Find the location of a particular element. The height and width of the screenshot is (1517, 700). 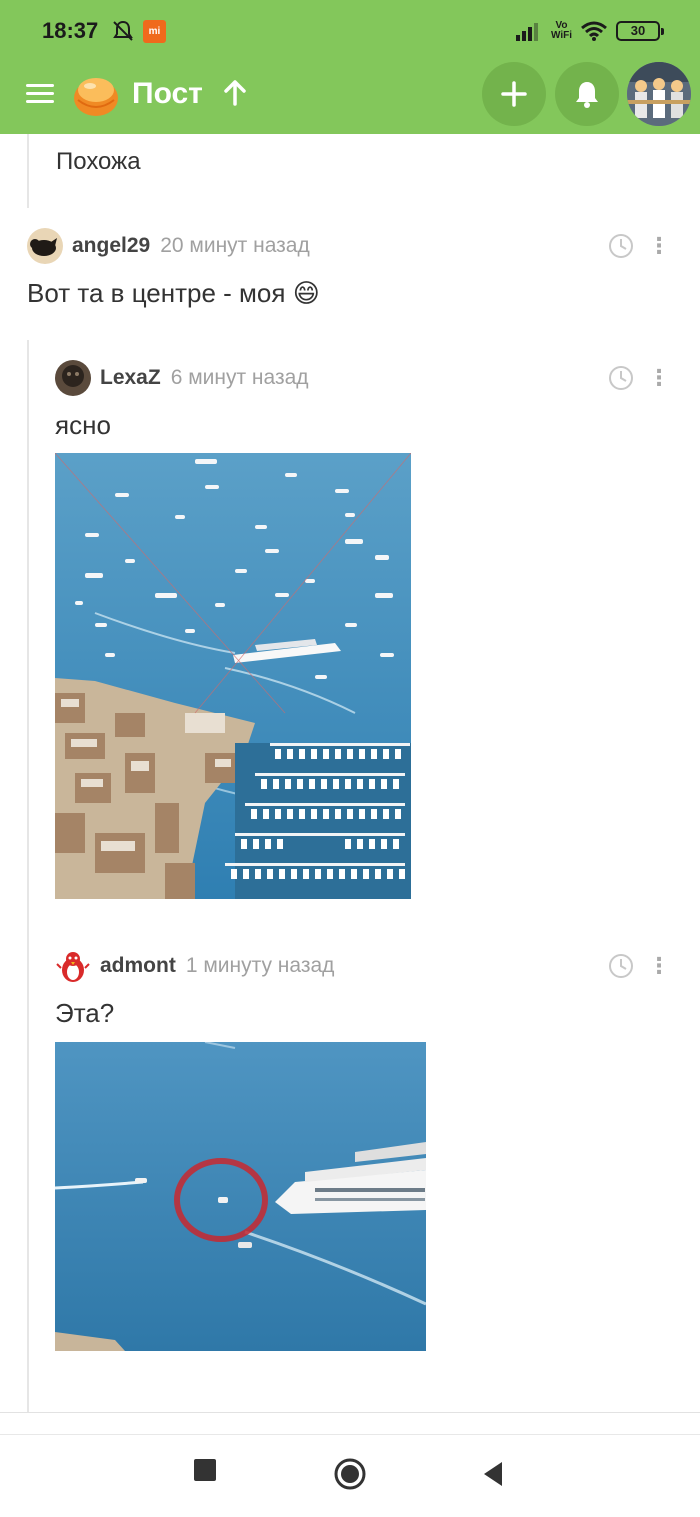

circle-icon is located at coordinates (350, 1476).